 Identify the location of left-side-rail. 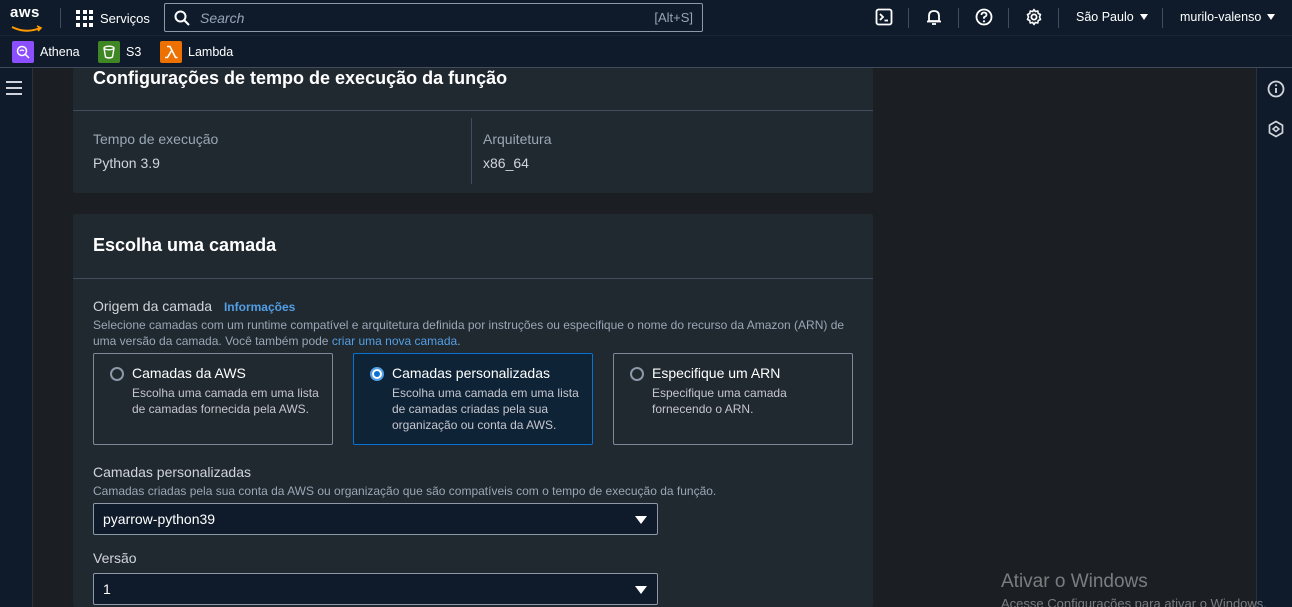
(16, 337).